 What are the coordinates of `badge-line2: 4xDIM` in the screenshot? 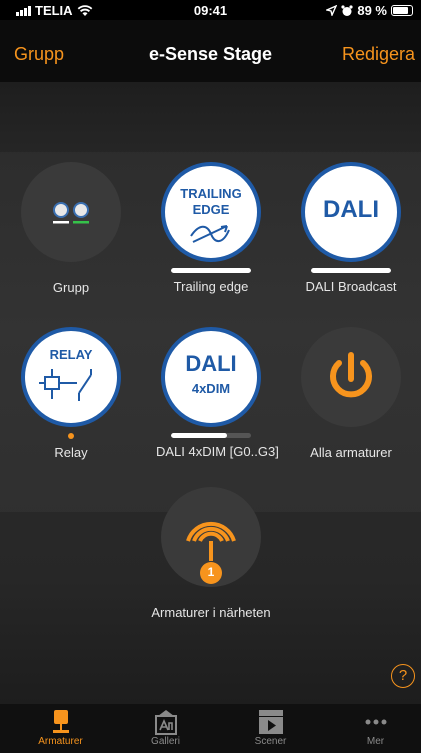 It's located at (211, 388).